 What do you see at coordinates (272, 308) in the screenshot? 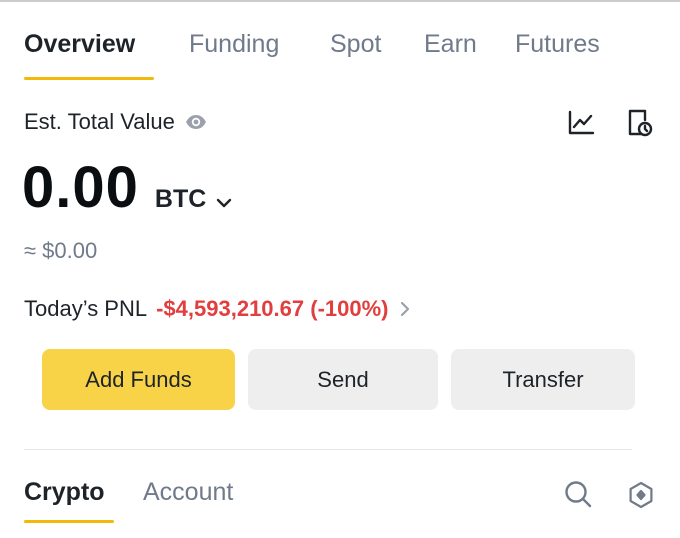
I see `pnl-value: -$4,593,210.67 (-100%)` at bounding box center [272, 308].